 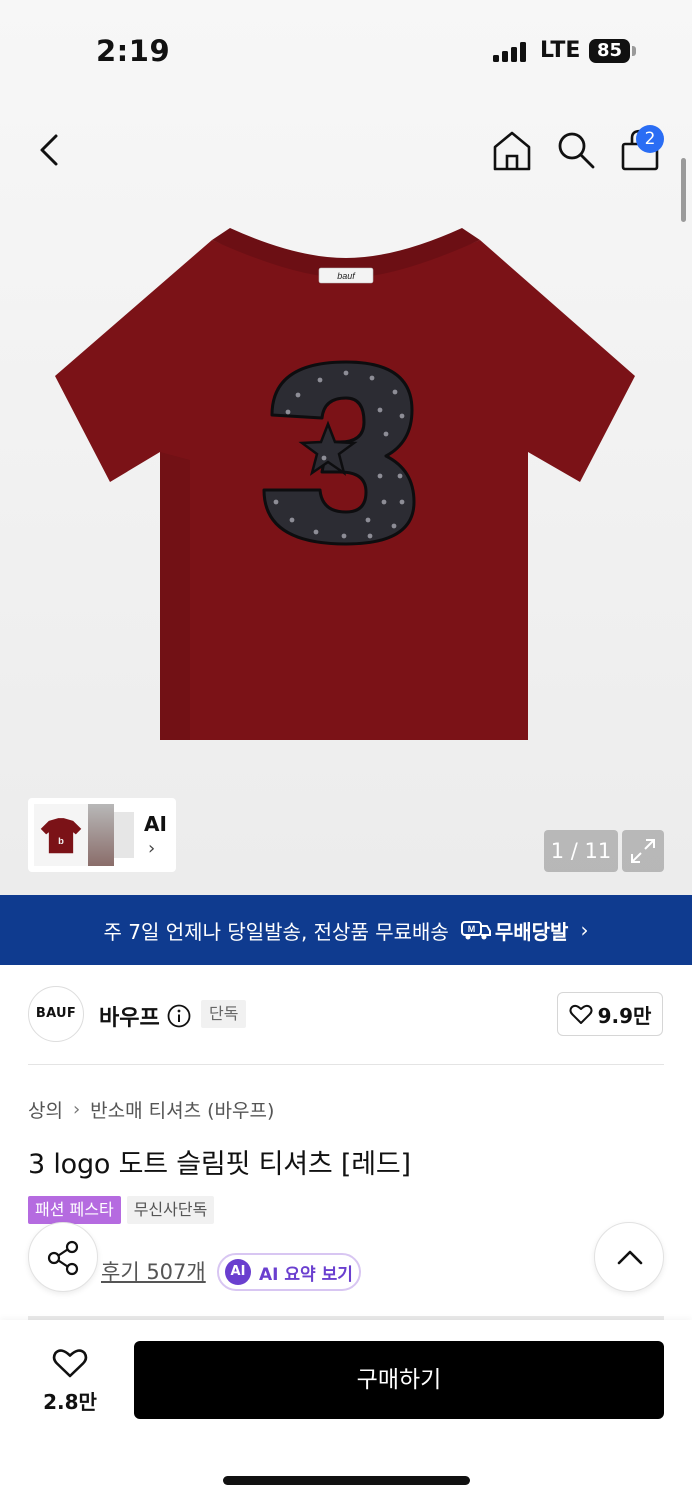 What do you see at coordinates (45, 1109) in the screenshot?
I see `breadcrumb-category: 상의` at bounding box center [45, 1109].